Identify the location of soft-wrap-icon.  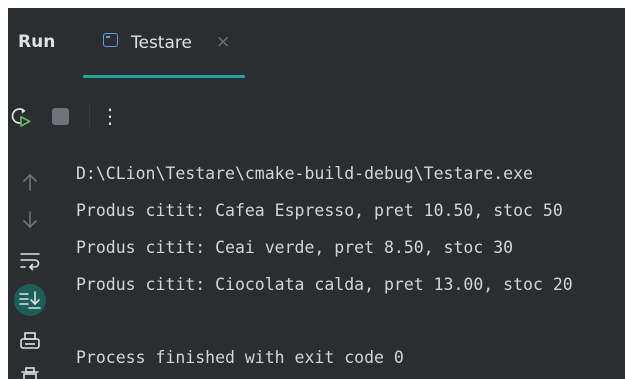
(30, 260).